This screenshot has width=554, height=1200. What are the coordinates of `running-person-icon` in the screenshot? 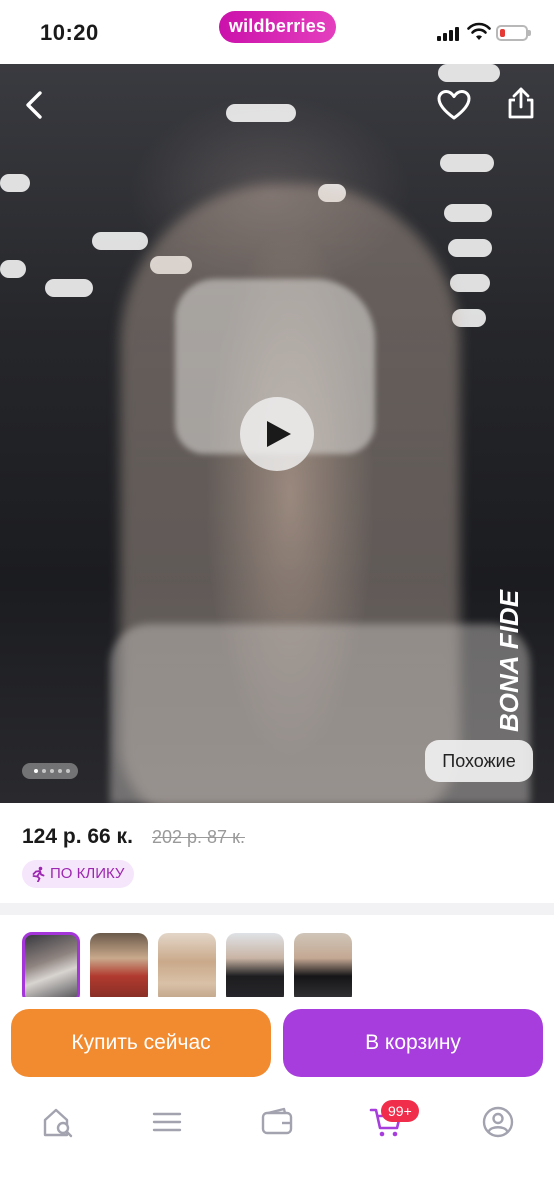 It's located at (38, 874).